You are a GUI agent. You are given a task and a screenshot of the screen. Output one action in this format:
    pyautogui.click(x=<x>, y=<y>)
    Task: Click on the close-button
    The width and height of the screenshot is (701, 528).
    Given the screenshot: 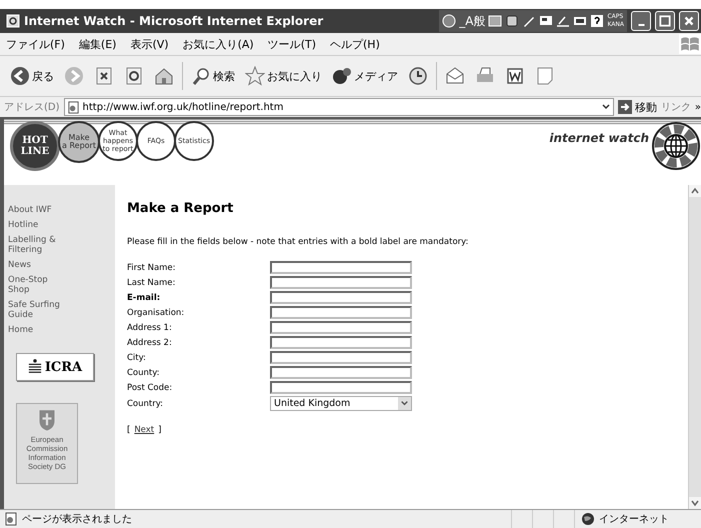 What is the action you would take?
    pyautogui.click(x=689, y=21)
    